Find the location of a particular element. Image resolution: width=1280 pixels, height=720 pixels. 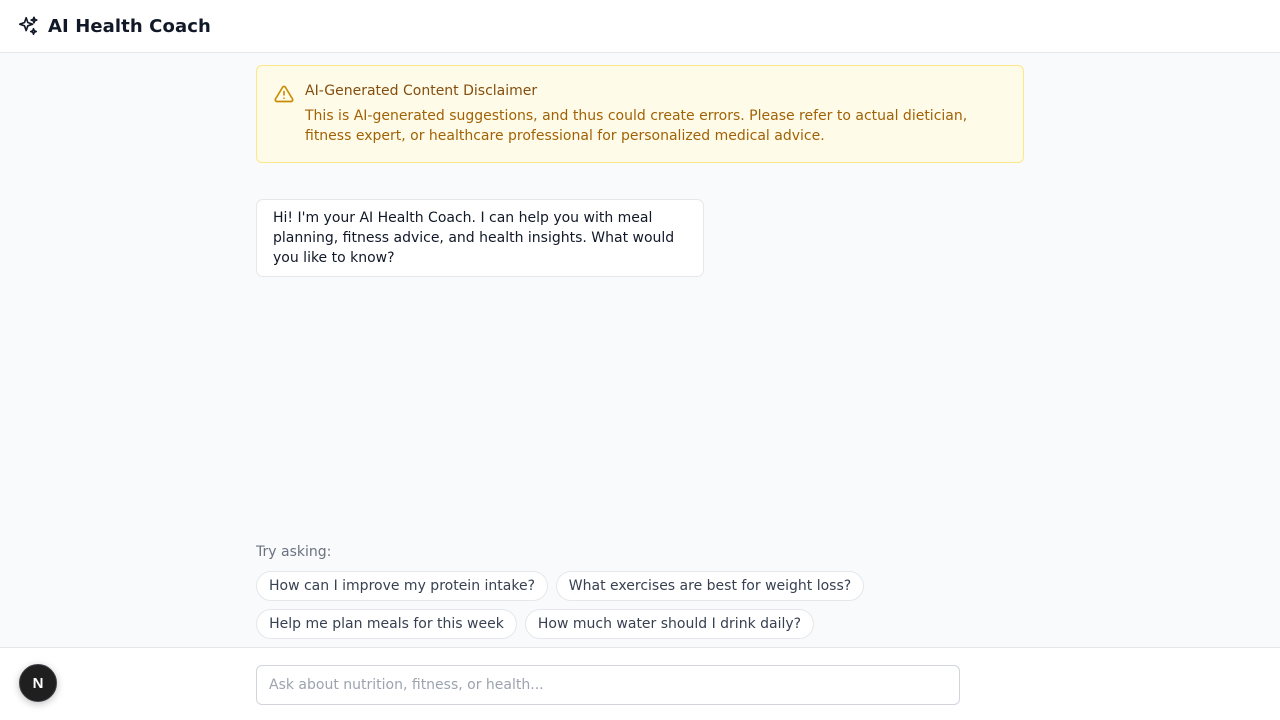

fab-label: N is located at coordinates (38, 683).